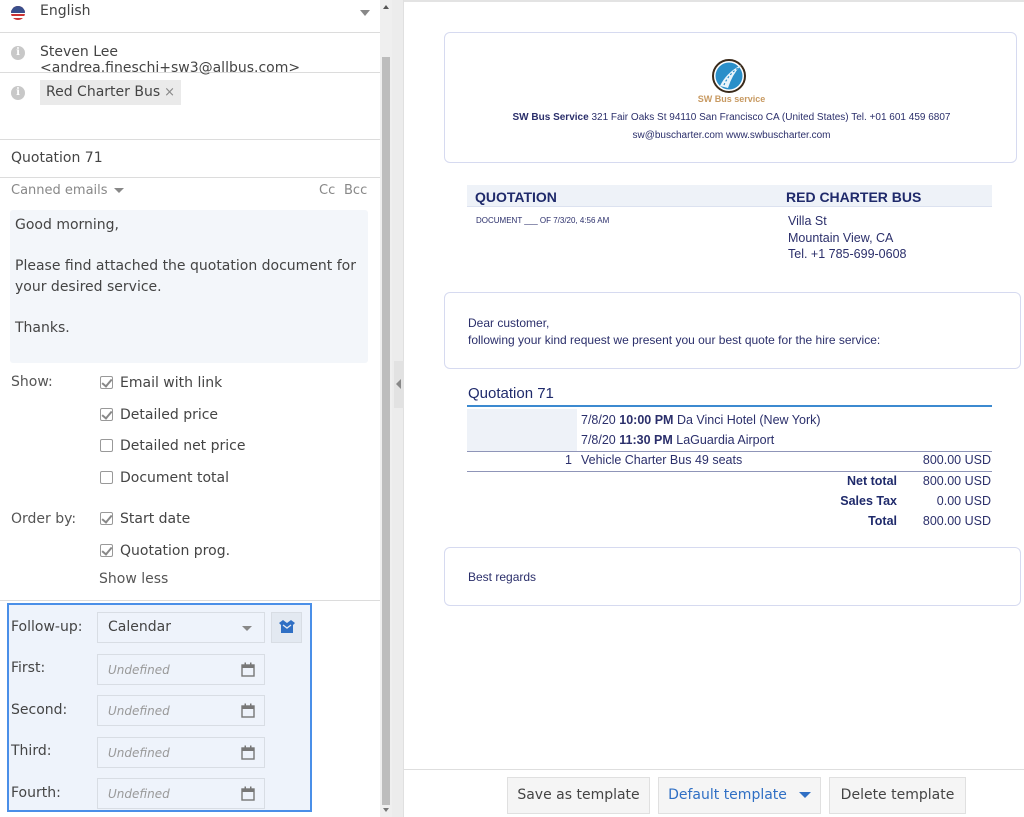 The height and width of the screenshot is (817, 1024). Describe the element at coordinates (133, 579) in the screenshot. I see `show-less-link: Show less` at that location.